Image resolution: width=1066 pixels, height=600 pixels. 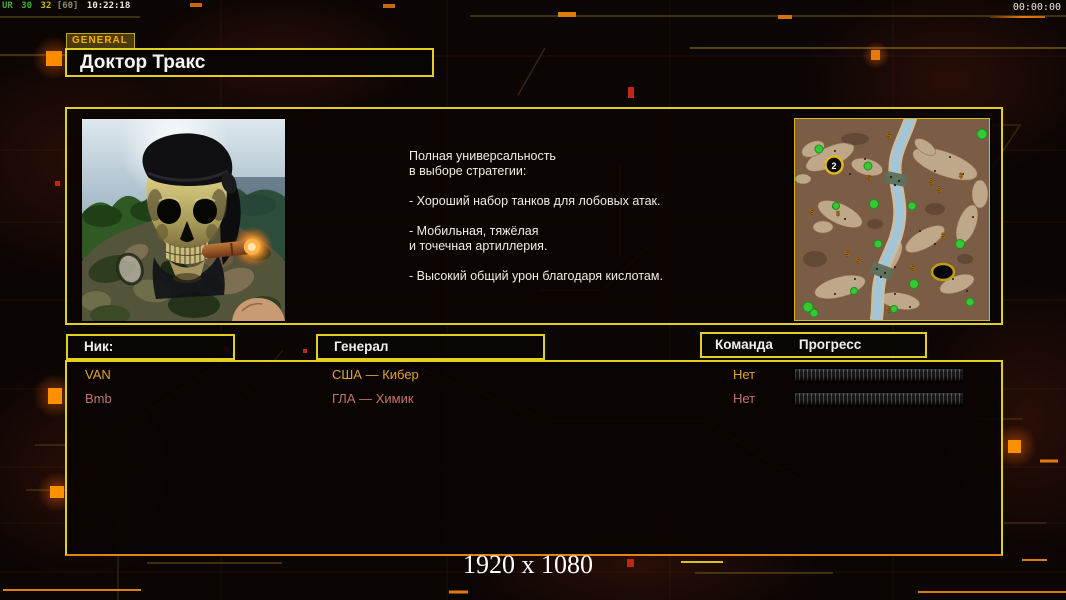 What do you see at coordinates (7, 6) in the screenshot?
I see `connection-indicator: UR` at bounding box center [7, 6].